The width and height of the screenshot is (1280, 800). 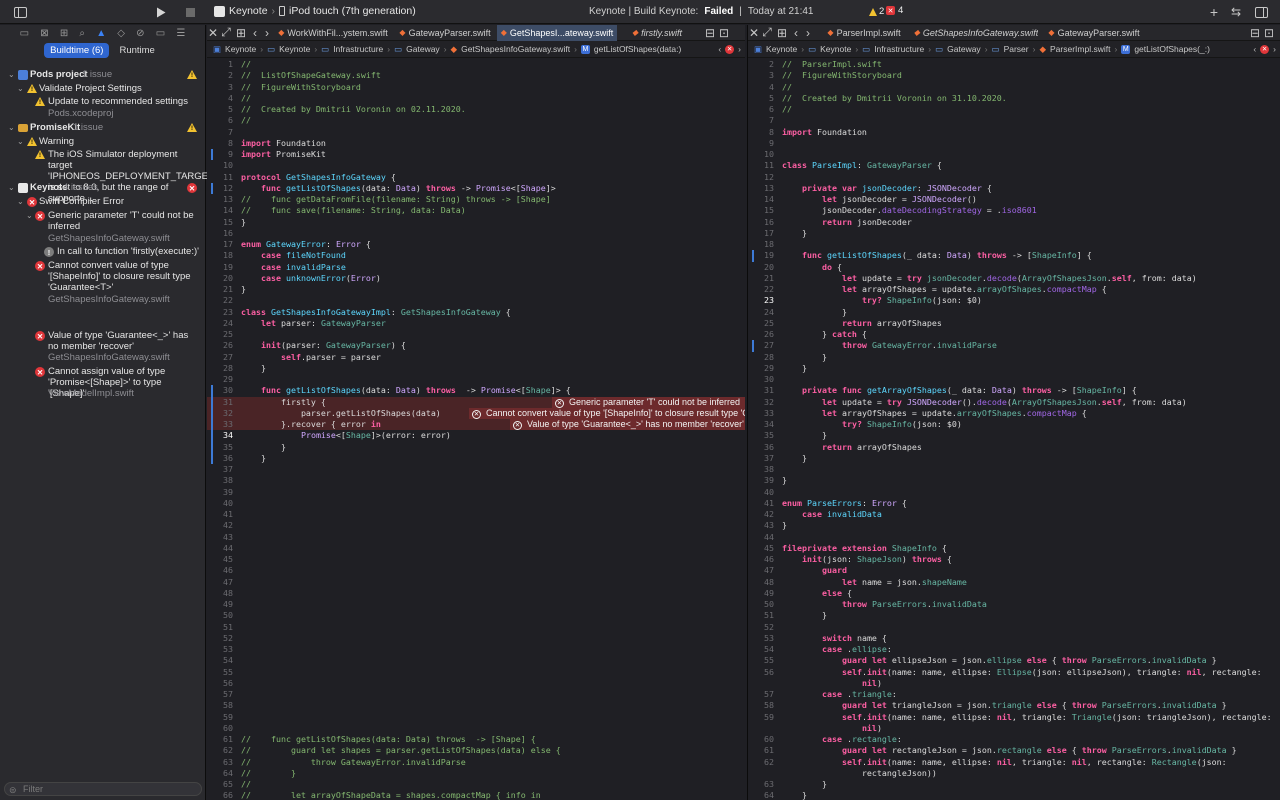 I want to click on breadcrumb-item: getListOfShapes(data:), so click(x=637, y=49).